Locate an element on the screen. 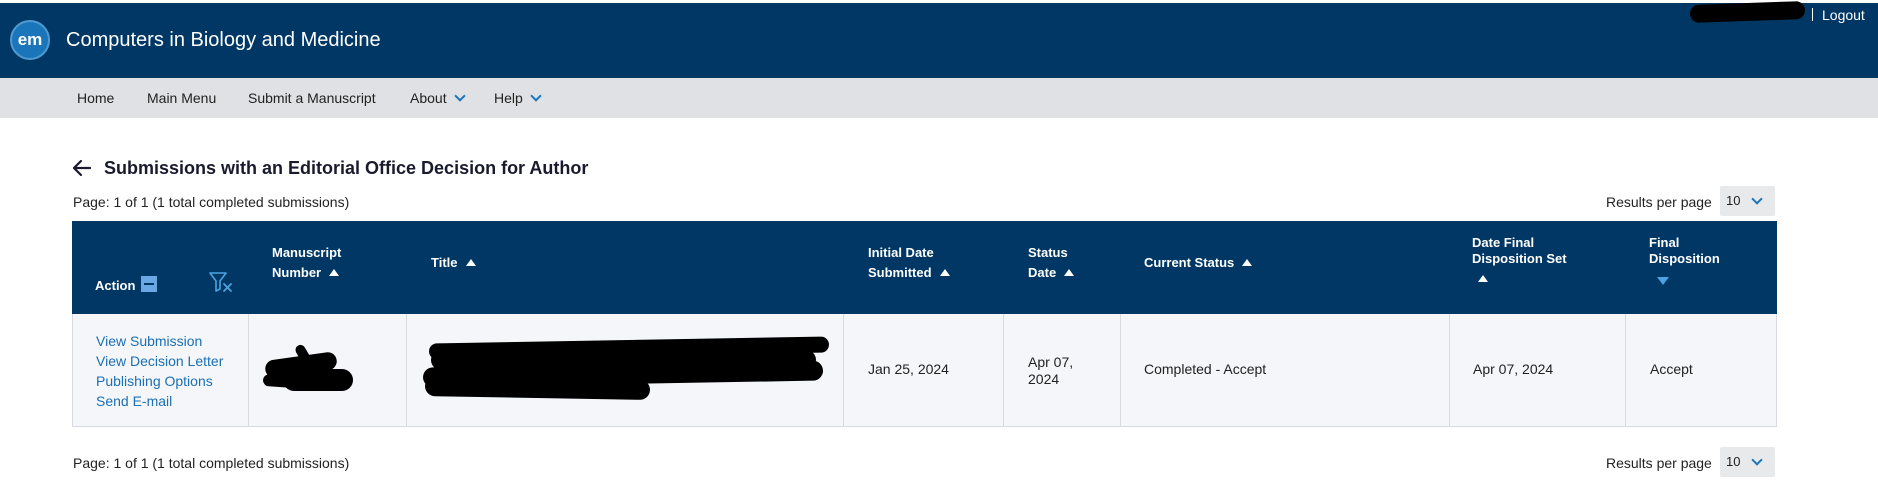  nav-help-label: Help is located at coordinates (508, 98).